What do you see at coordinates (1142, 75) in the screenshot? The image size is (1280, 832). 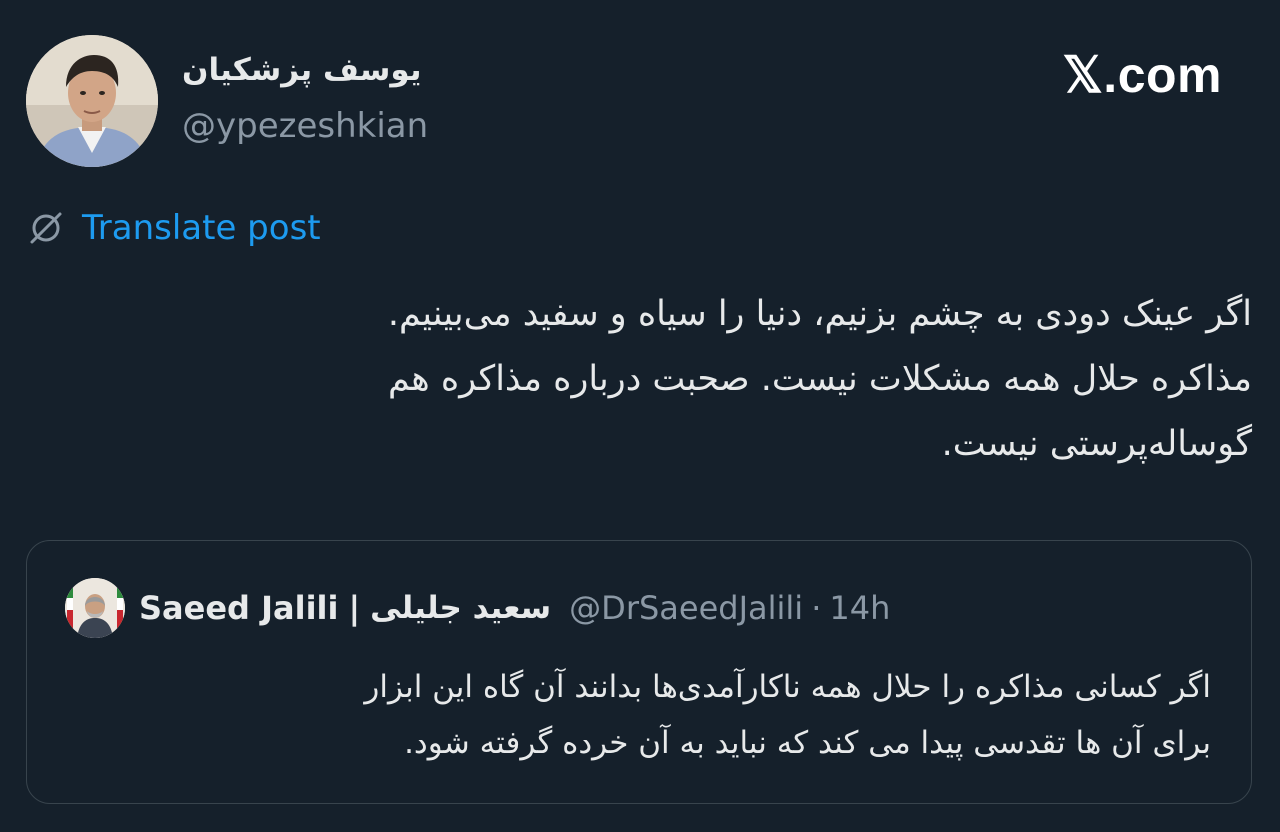 I see `x-com-logo: 𝕏.com` at bounding box center [1142, 75].